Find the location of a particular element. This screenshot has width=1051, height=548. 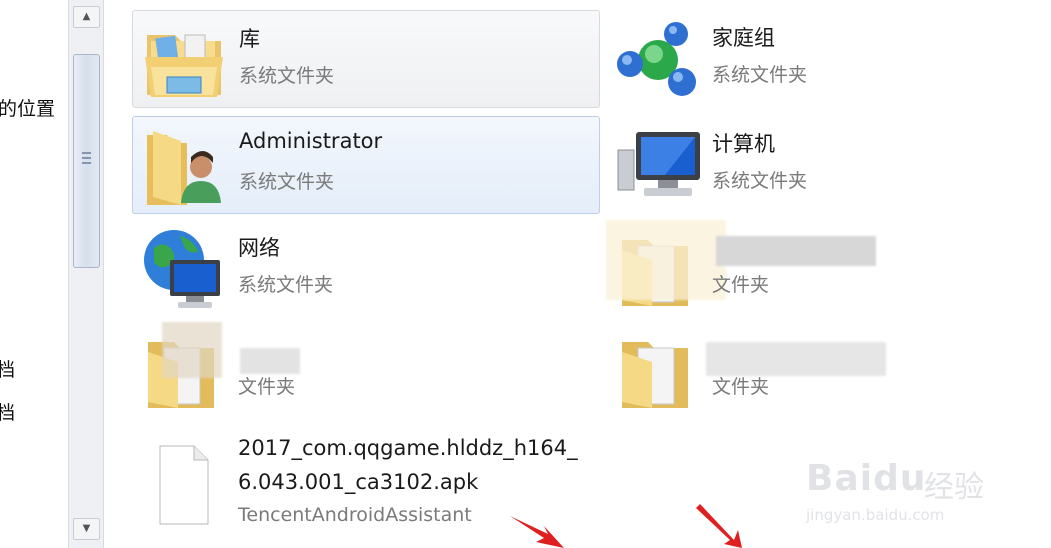

file-name-line-2: 6.043.001_ca3102.apk is located at coordinates (358, 482).